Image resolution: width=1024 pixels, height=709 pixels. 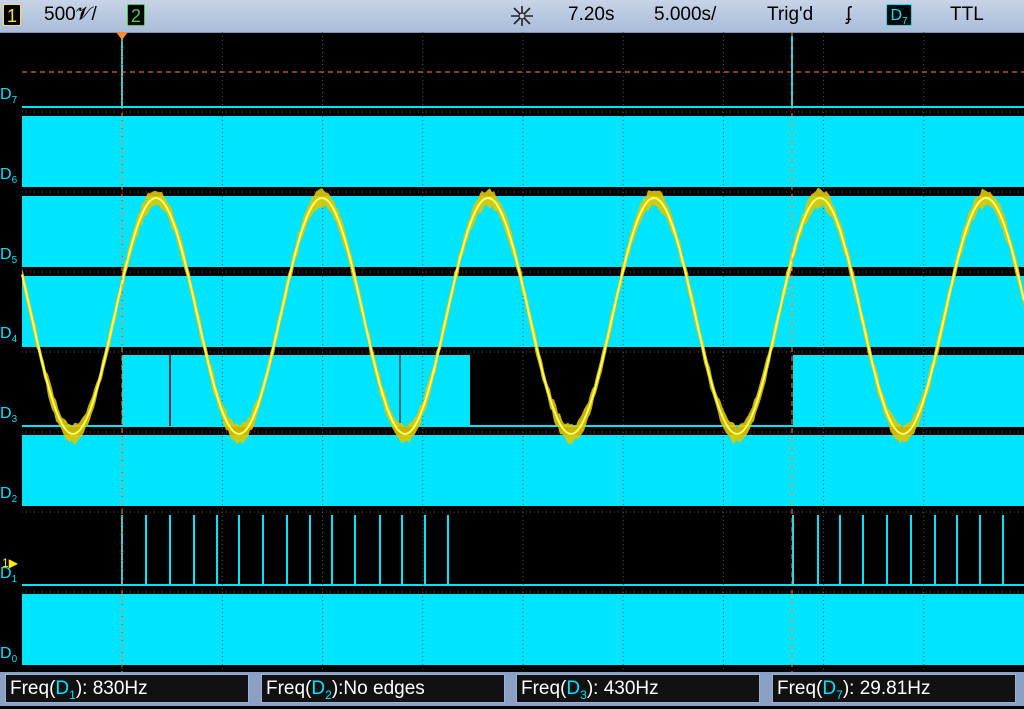 I want to click on meas-source-sub: 3, so click(x=583, y=695).